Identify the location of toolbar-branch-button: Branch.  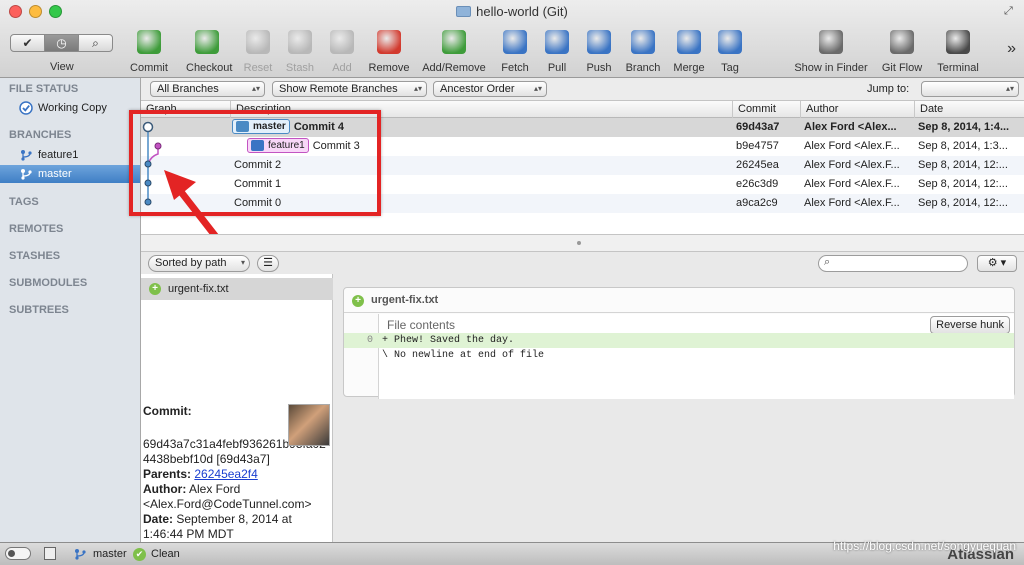
(643, 53).